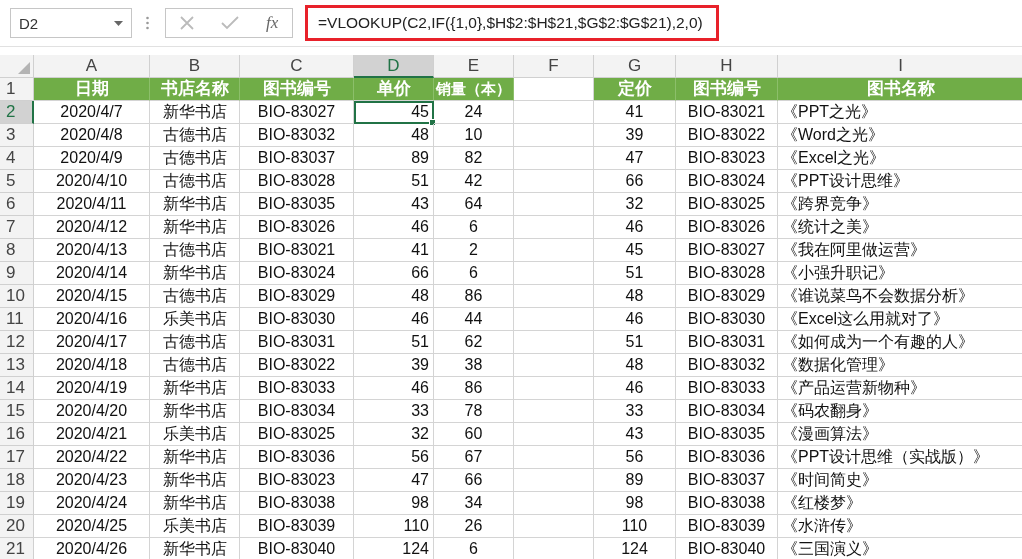 The image size is (1022, 559). Describe the element at coordinates (17, 89) in the screenshot. I see `row-header: 1` at that location.